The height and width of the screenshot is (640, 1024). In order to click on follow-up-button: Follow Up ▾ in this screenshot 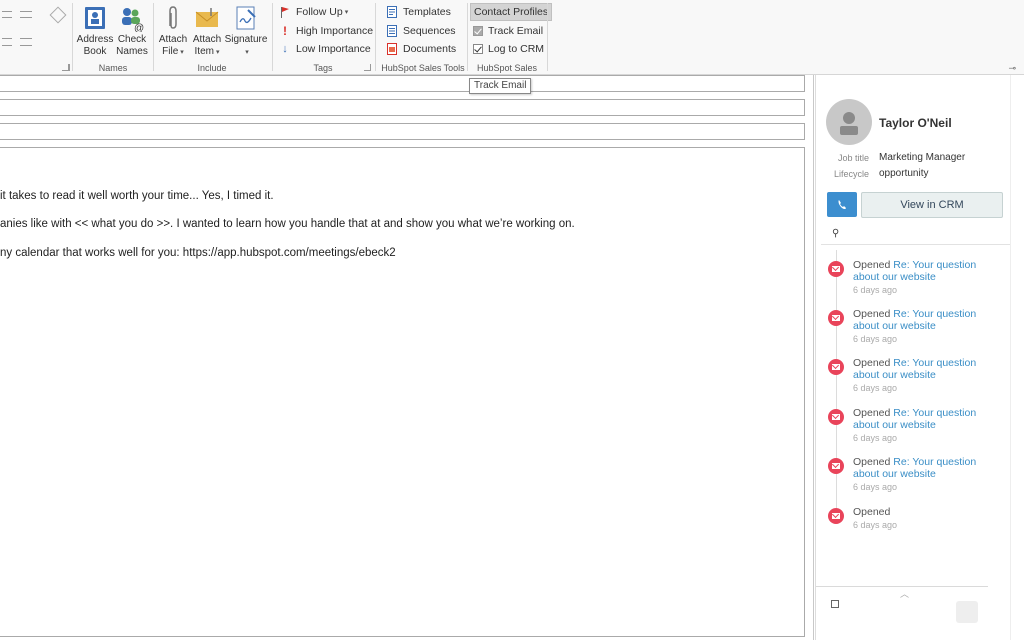, I will do `click(313, 12)`.